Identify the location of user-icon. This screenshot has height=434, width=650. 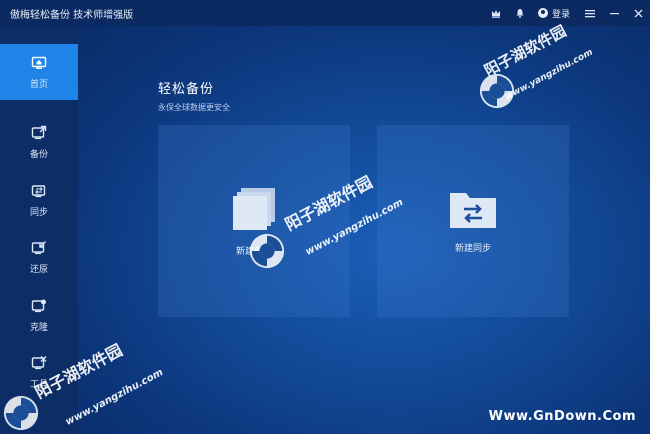
(542, 13).